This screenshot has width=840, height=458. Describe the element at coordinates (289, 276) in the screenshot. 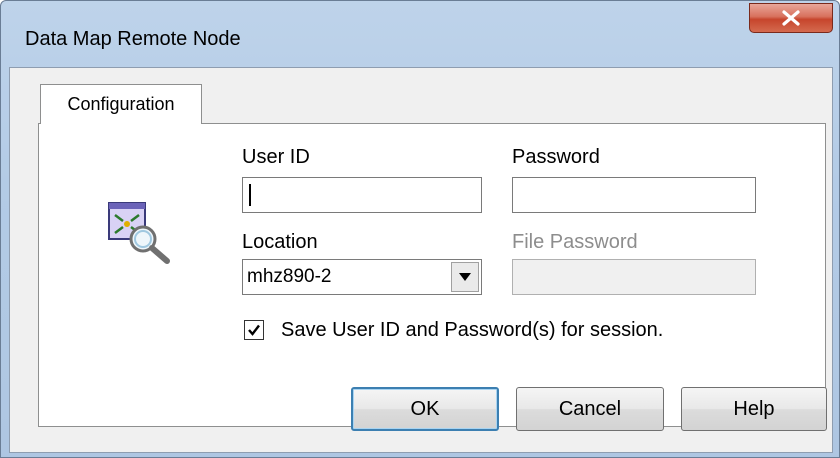

I see `location-selected-value: mhz890-2` at that location.